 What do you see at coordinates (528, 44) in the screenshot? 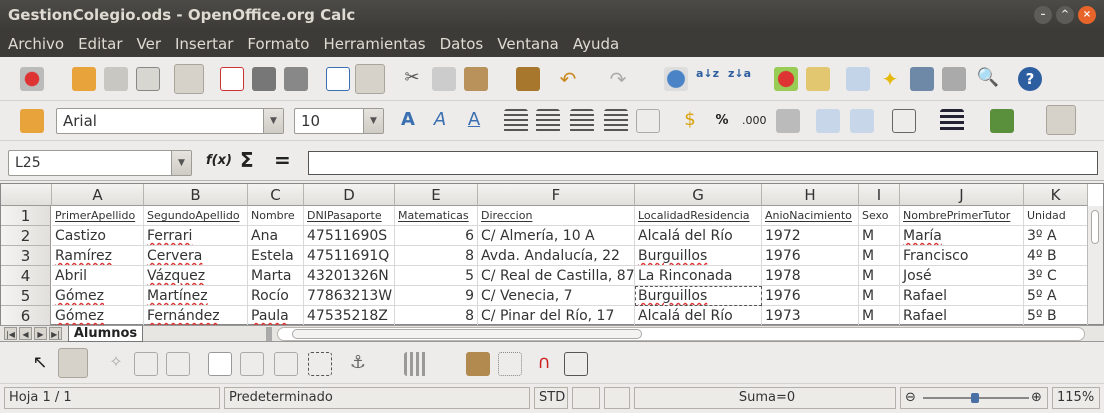
I see `menu-ventana: Ventana` at bounding box center [528, 44].